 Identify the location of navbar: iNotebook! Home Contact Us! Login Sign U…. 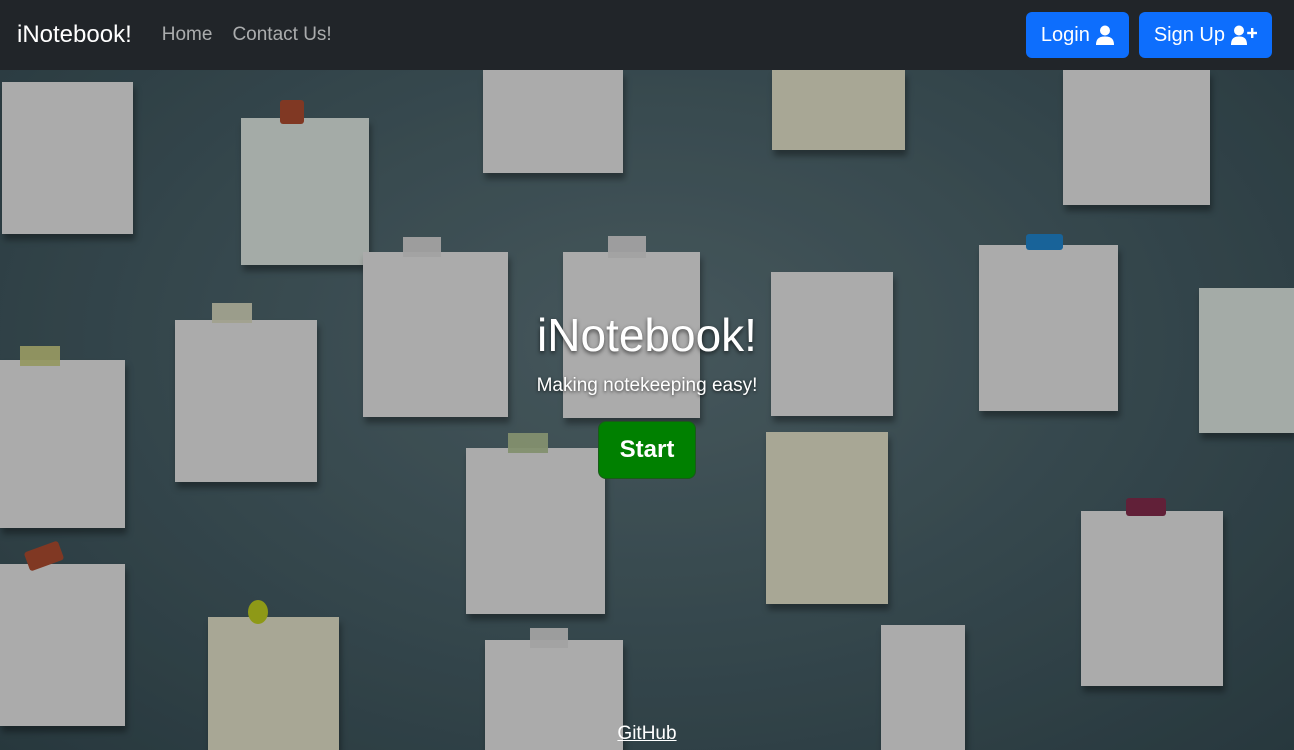
(647, 35).